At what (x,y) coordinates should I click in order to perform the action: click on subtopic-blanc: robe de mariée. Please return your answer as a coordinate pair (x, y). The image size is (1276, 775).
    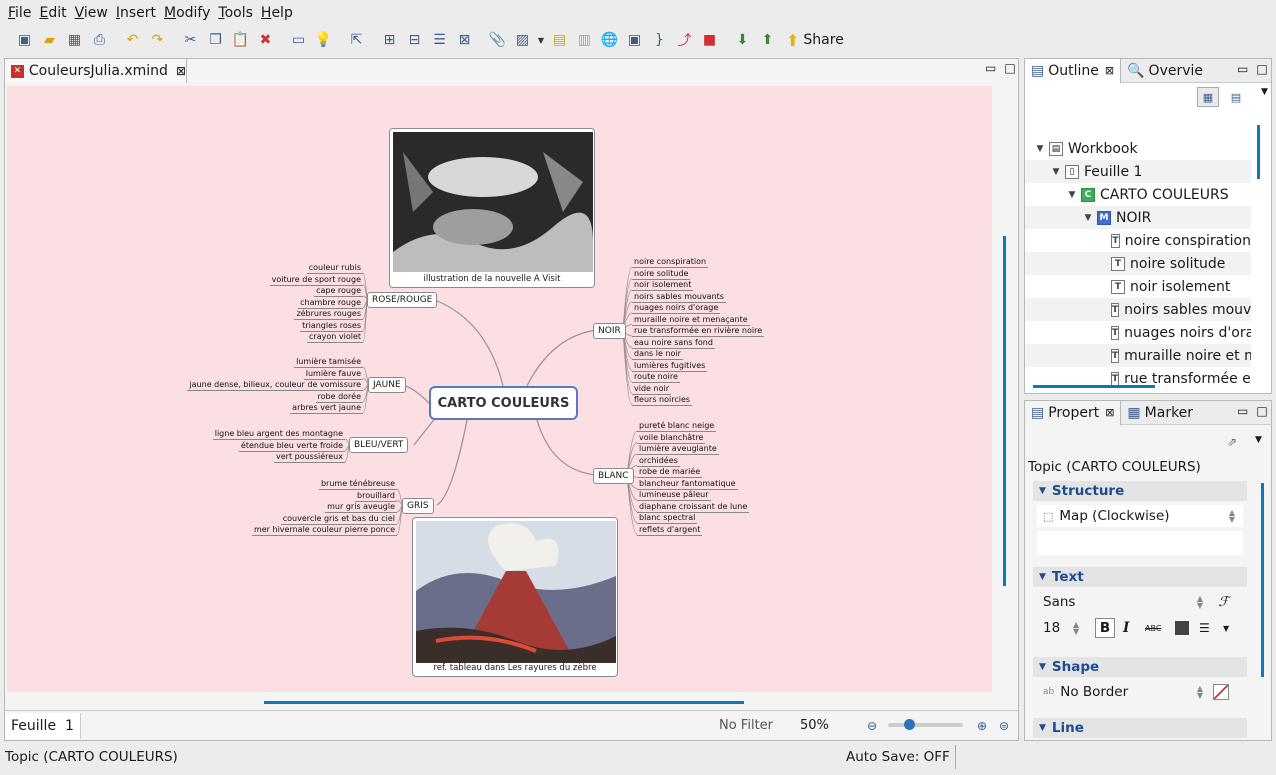
    Looking at the image, I should click on (670, 472).